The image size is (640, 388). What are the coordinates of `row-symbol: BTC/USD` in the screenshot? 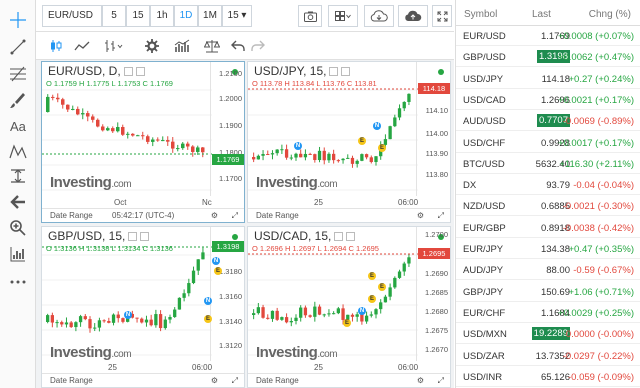 It's located at (484, 164).